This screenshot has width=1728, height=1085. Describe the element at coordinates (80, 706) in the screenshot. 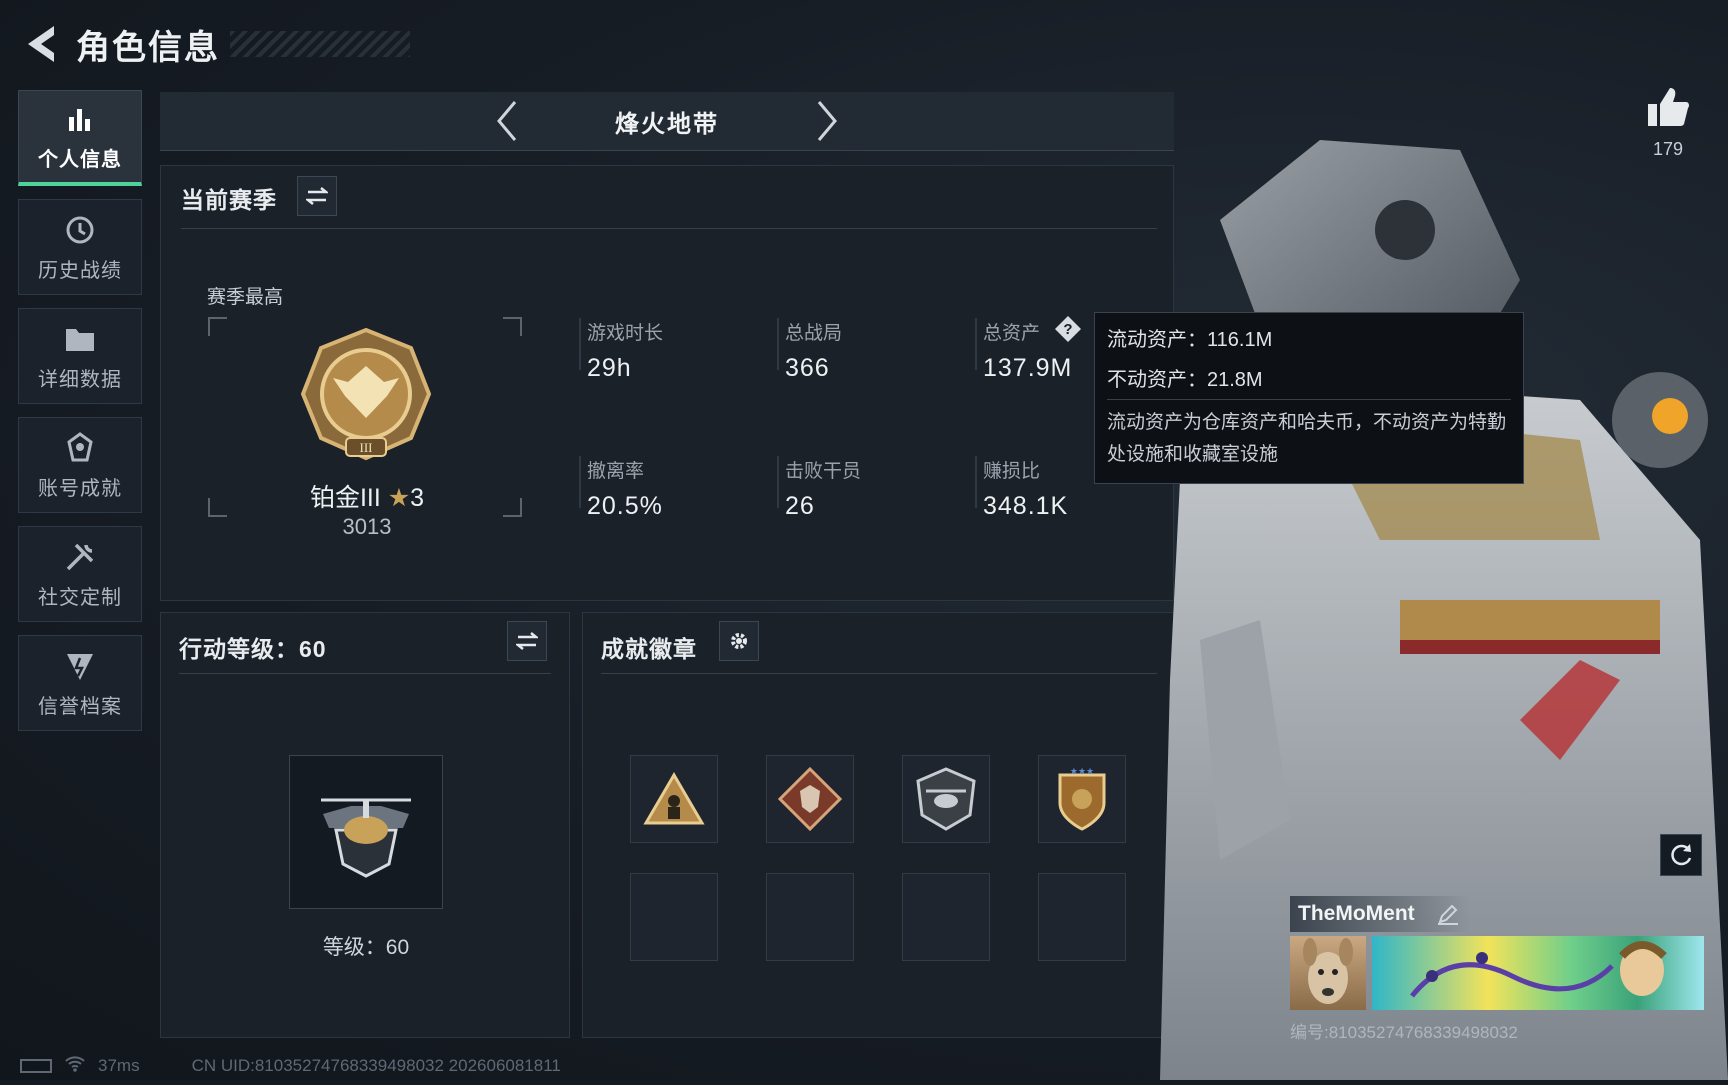

I see `sidebar-item-label: 信誉档案` at that location.